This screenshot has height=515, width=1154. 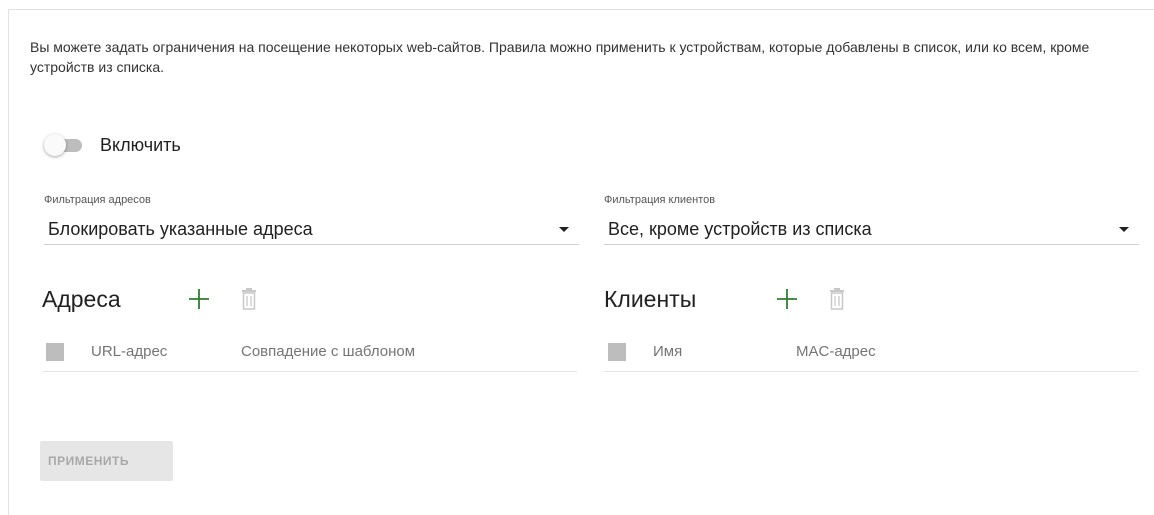 I want to click on column-header-mac: MAC-адрес, so click(x=836, y=351).